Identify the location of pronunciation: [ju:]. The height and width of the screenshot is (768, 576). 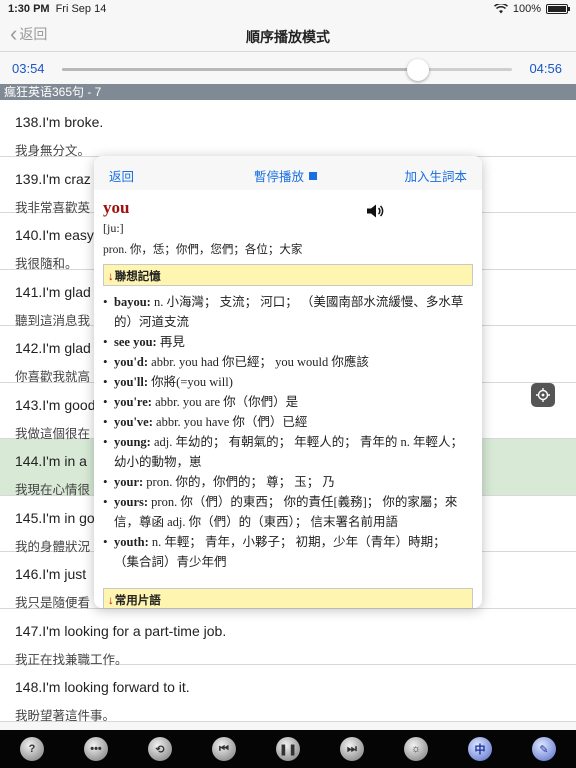
(113, 228).